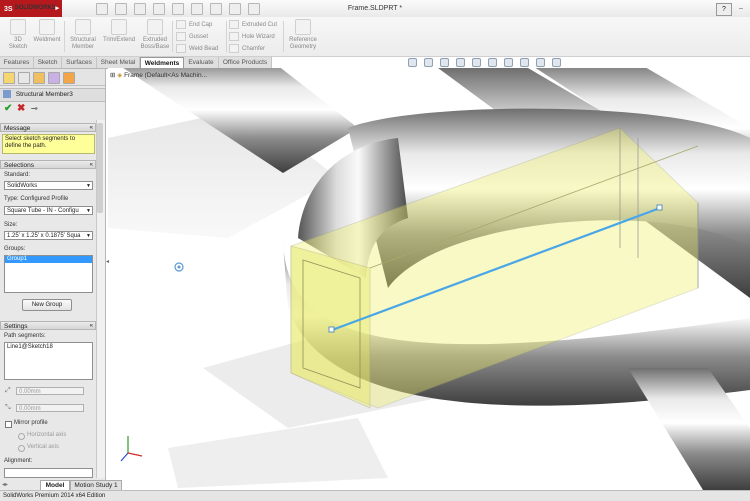  Describe the element at coordinates (201, 25) in the screenshot. I see `end-cap-label: End Cap` at that location.